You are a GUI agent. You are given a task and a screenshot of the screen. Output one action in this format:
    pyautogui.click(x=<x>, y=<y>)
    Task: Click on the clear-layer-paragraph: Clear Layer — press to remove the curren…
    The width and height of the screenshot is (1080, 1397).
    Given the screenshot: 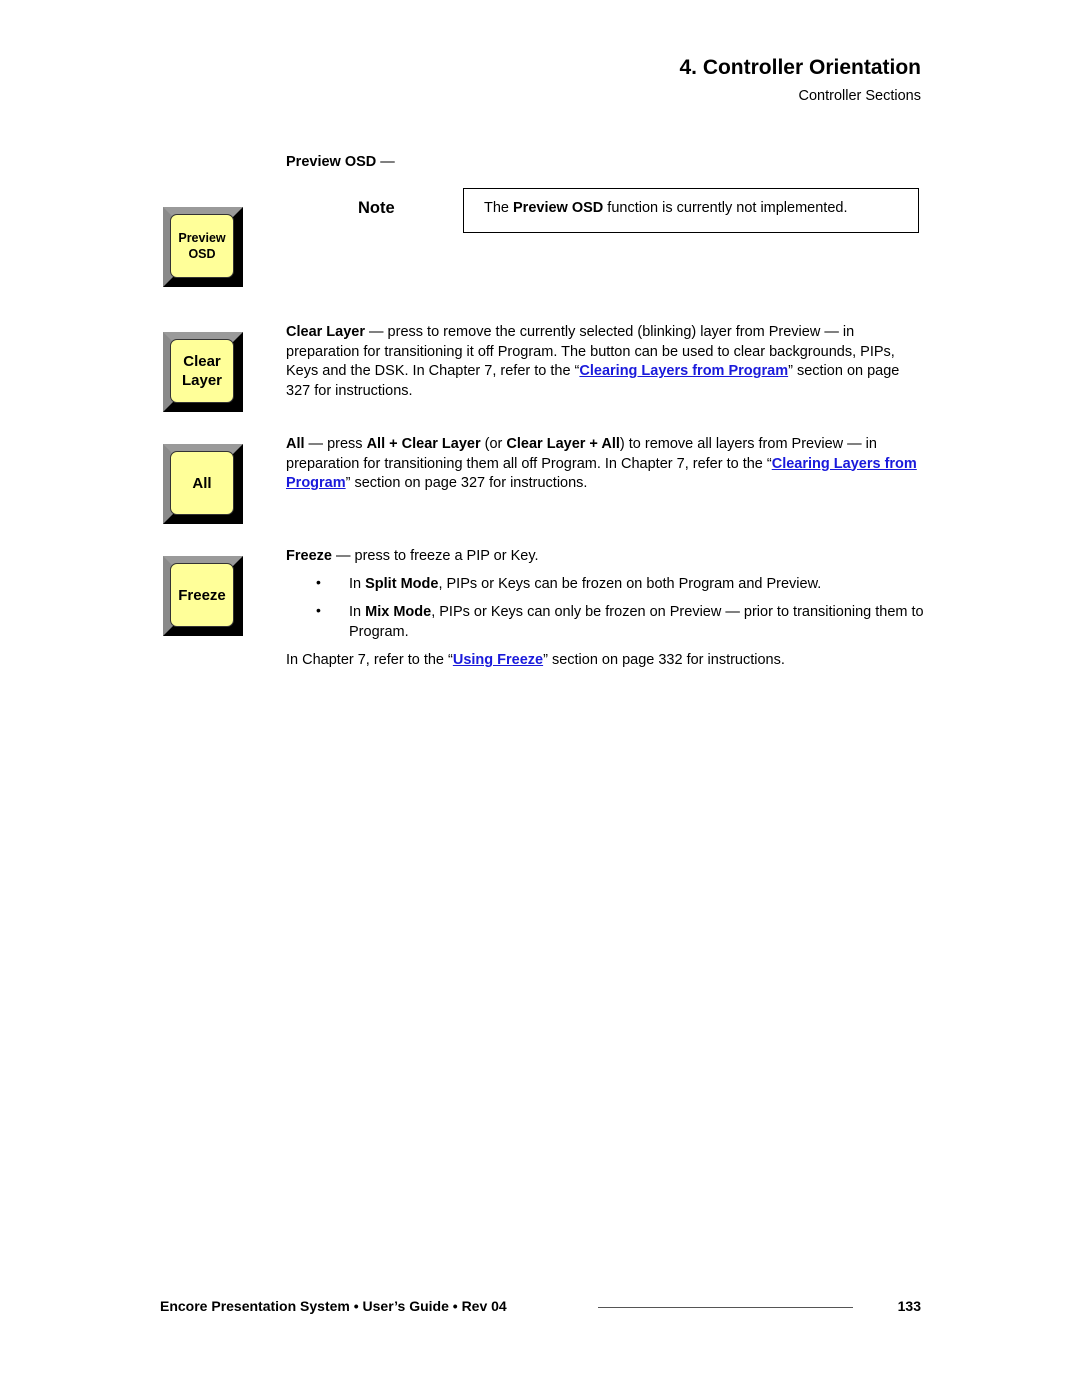 What is the action you would take?
    pyautogui.click(x=606, y=362)
    